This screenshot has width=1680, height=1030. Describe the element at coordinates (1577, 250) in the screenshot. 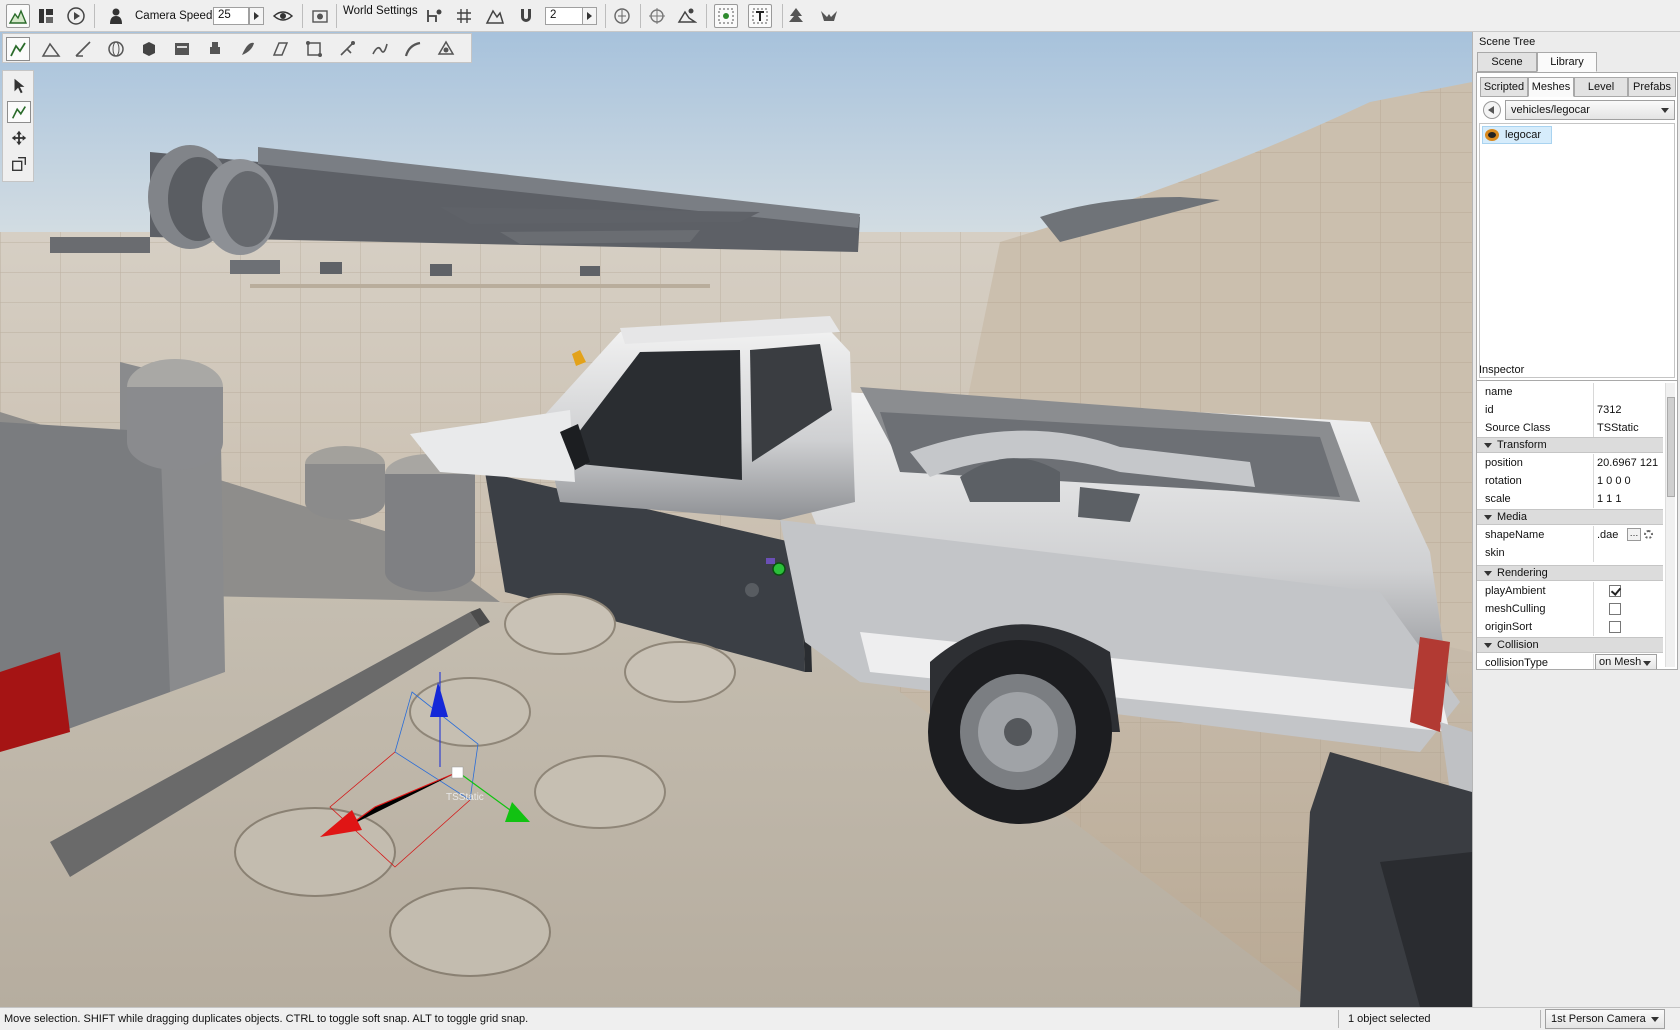

I see `library-list: legocar` at that location.